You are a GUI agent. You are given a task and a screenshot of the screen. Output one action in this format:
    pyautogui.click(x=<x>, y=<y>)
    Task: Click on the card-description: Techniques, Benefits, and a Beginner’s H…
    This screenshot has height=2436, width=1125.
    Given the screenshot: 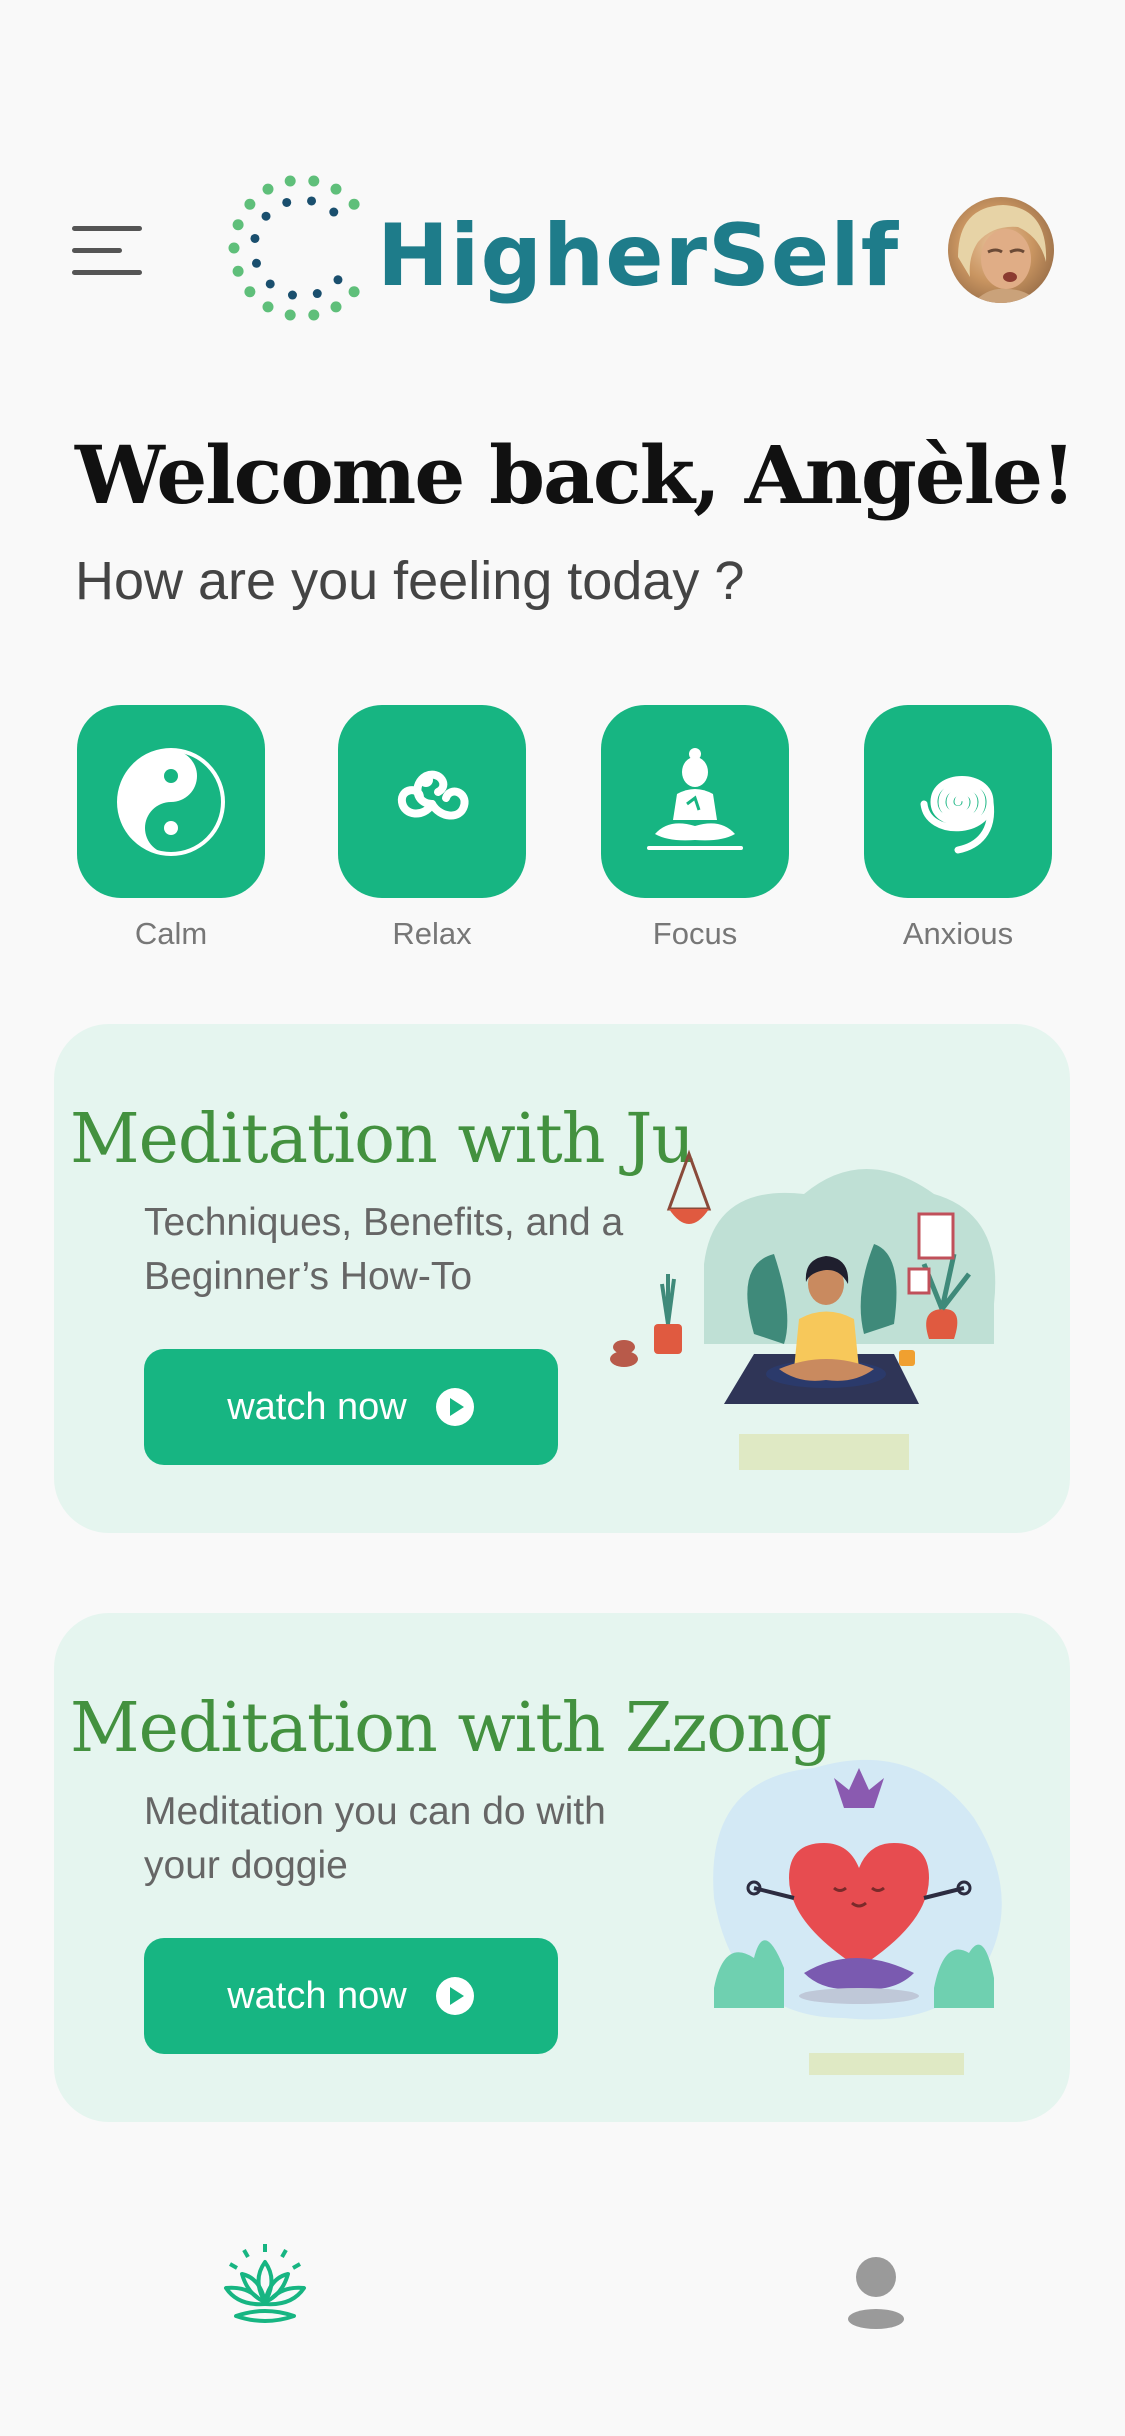 What is the action you would take?
    pyautogui.click(x=384, y=1249)
    